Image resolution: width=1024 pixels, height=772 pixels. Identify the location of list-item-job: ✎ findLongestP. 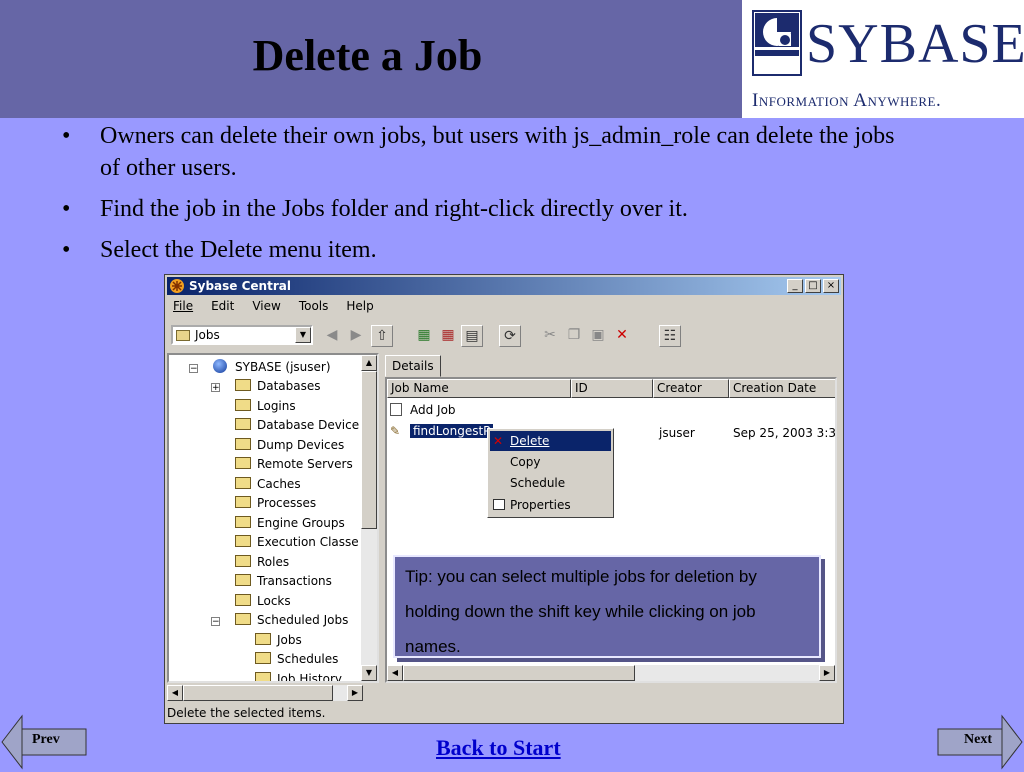
(442, 433).